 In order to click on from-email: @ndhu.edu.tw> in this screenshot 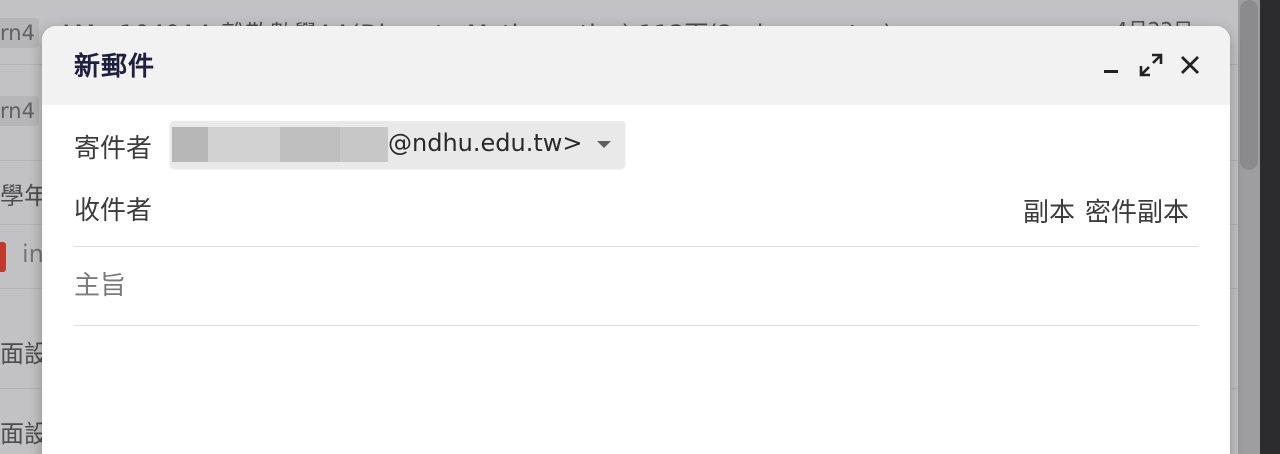, I will do `click(485, 143)`.